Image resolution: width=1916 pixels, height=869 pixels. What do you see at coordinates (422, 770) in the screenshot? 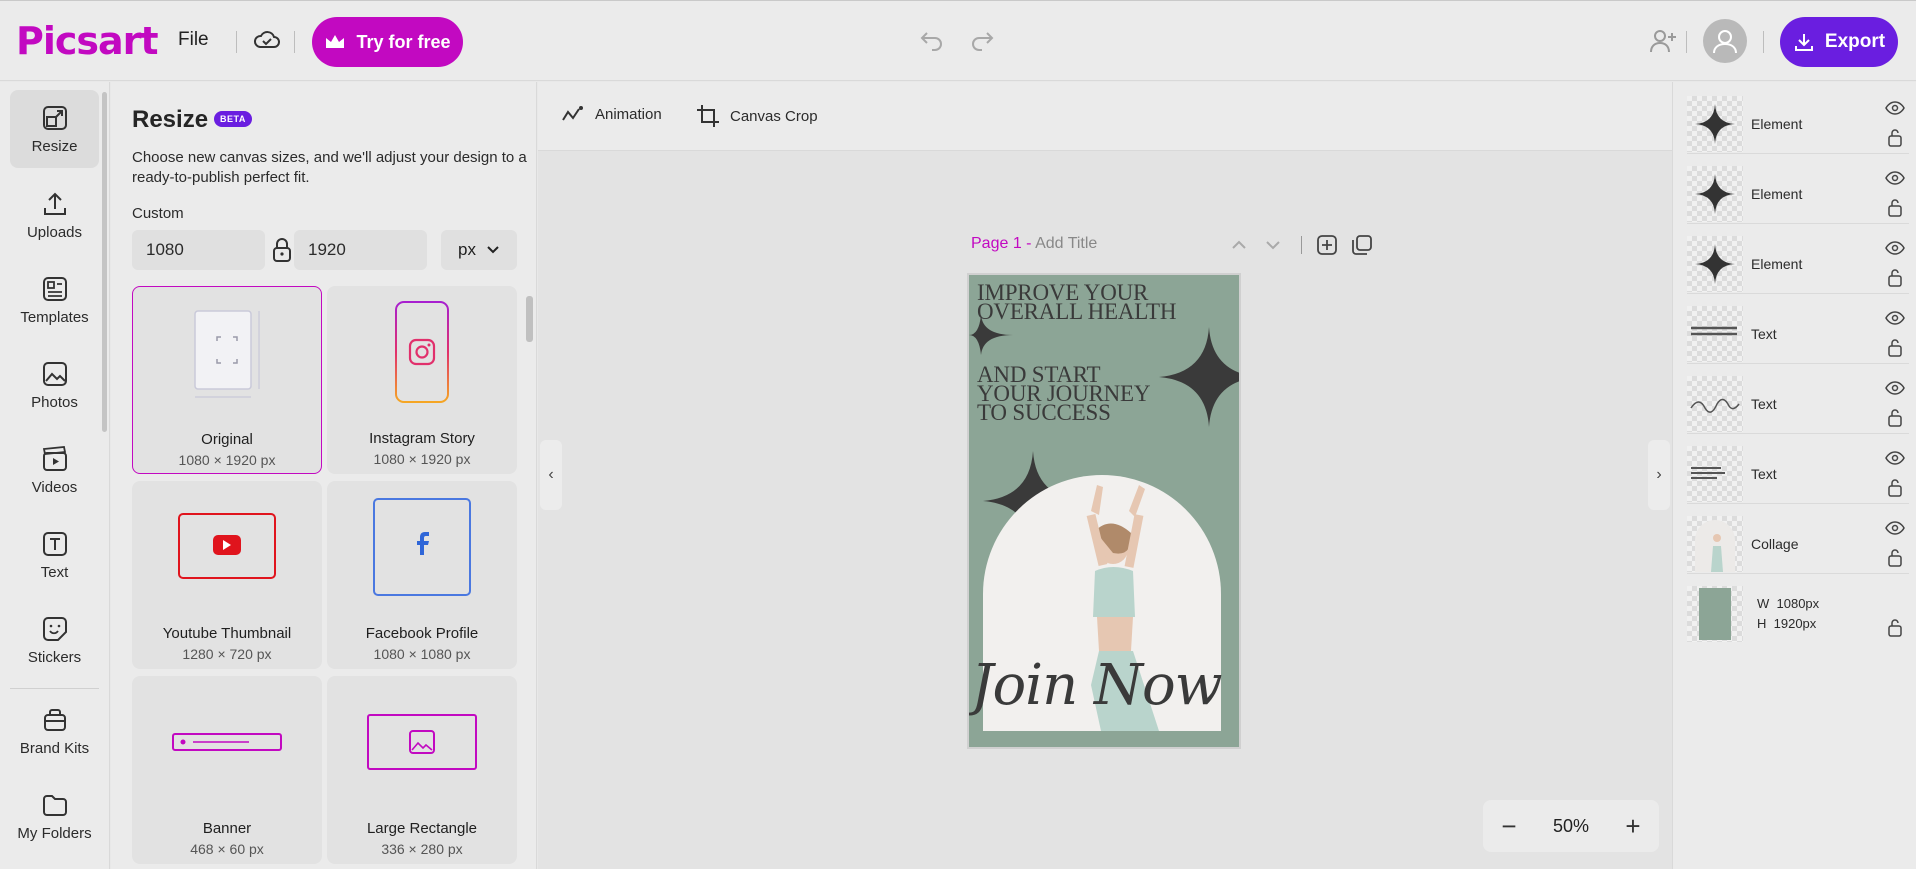
I see `preset-large-rectangle: Large Rectangle 336 × 280 px` at bounding box center [422, 770].